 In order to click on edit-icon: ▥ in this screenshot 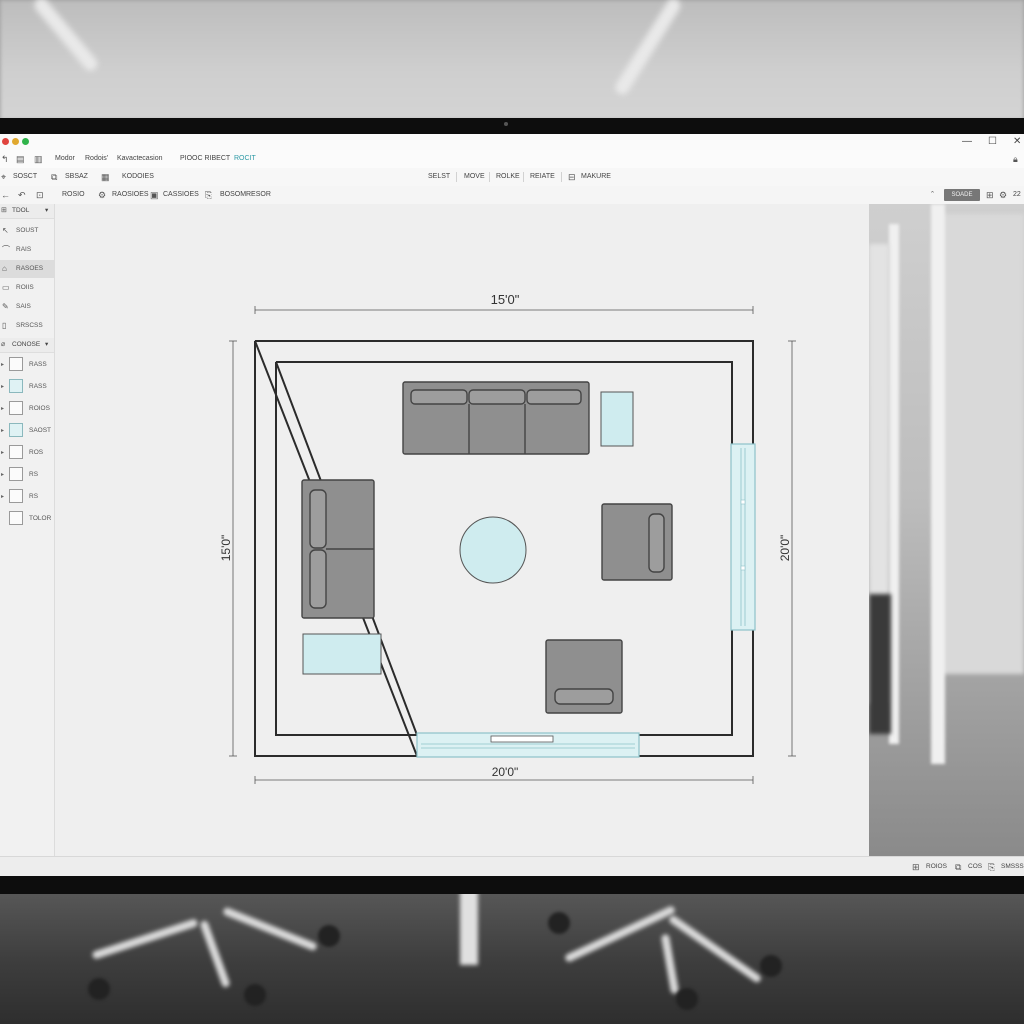, I will do `click(38, 159)`.